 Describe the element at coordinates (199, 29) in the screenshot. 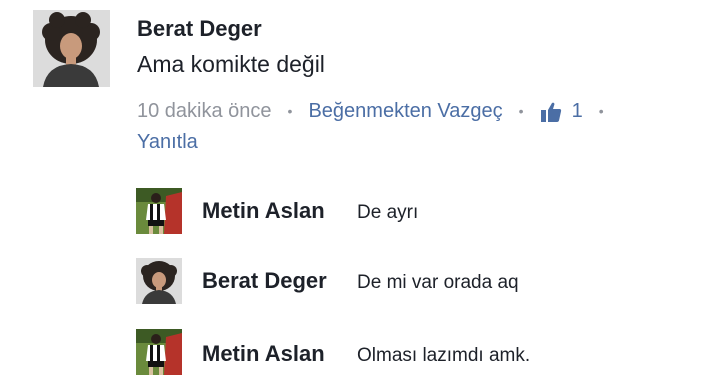

I see `comment-author: Berat Deger` at that location.